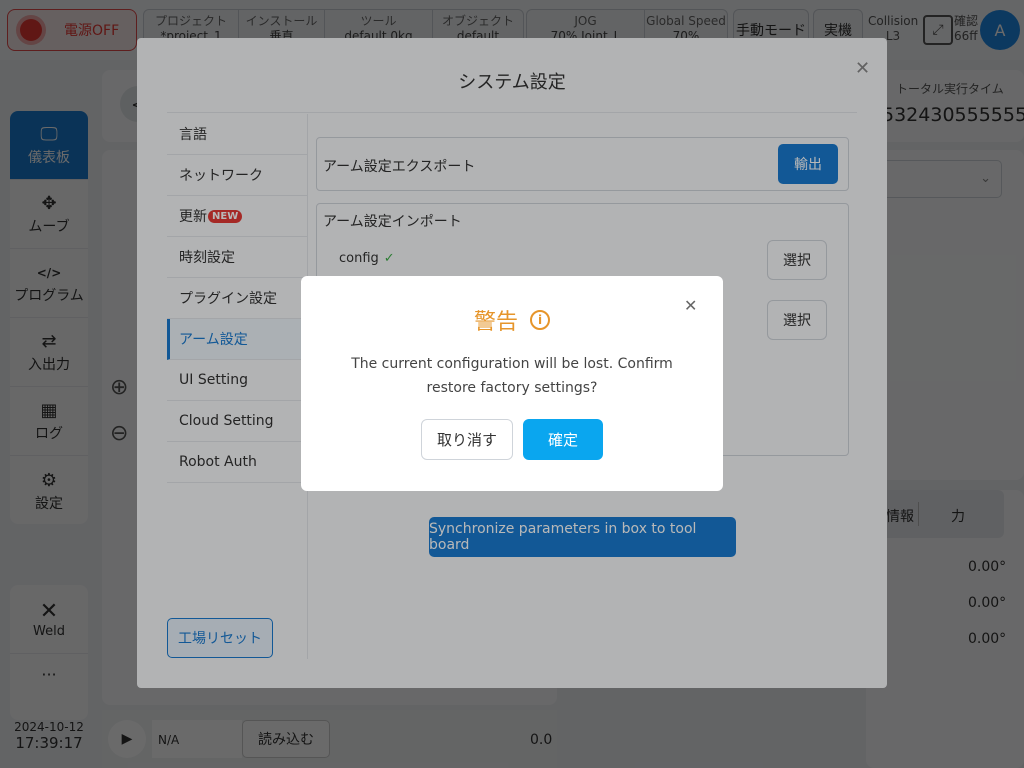 This screenshot has width=1024, height=768. Describe the element at coordinates (467, 439) in the screenshot. I see `cancel-button: 取り消す` at that location.